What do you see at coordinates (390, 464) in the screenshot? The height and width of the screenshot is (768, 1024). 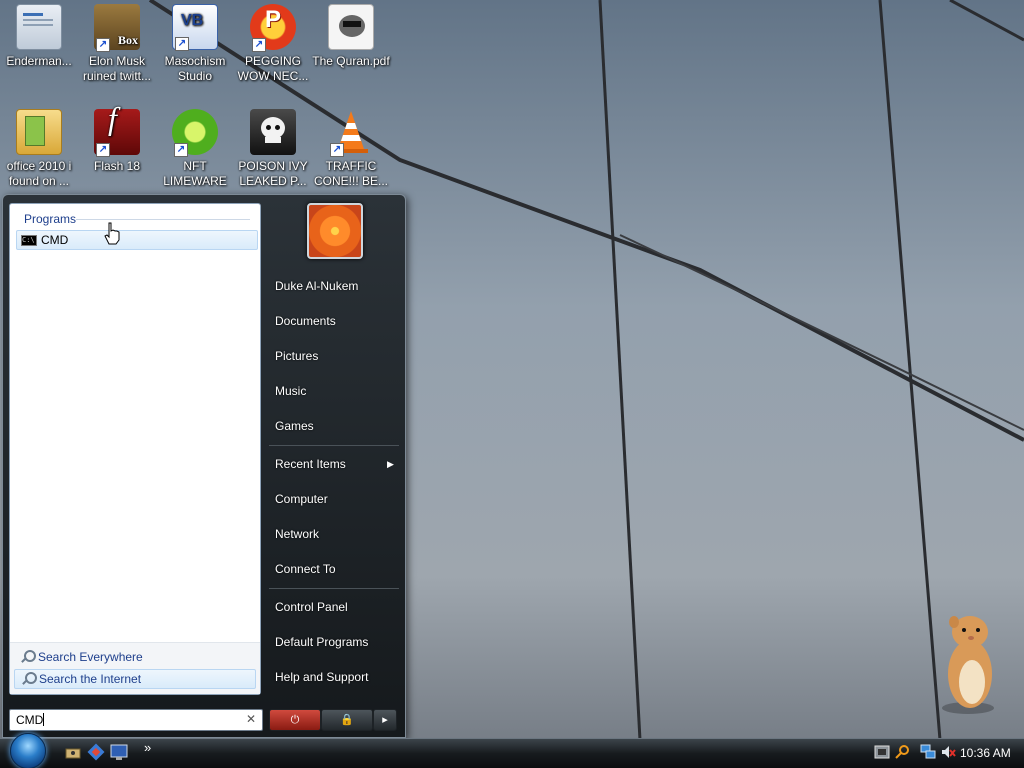 I see `submenu-arrow-icon: ▶` at bounding box center [390, 464].